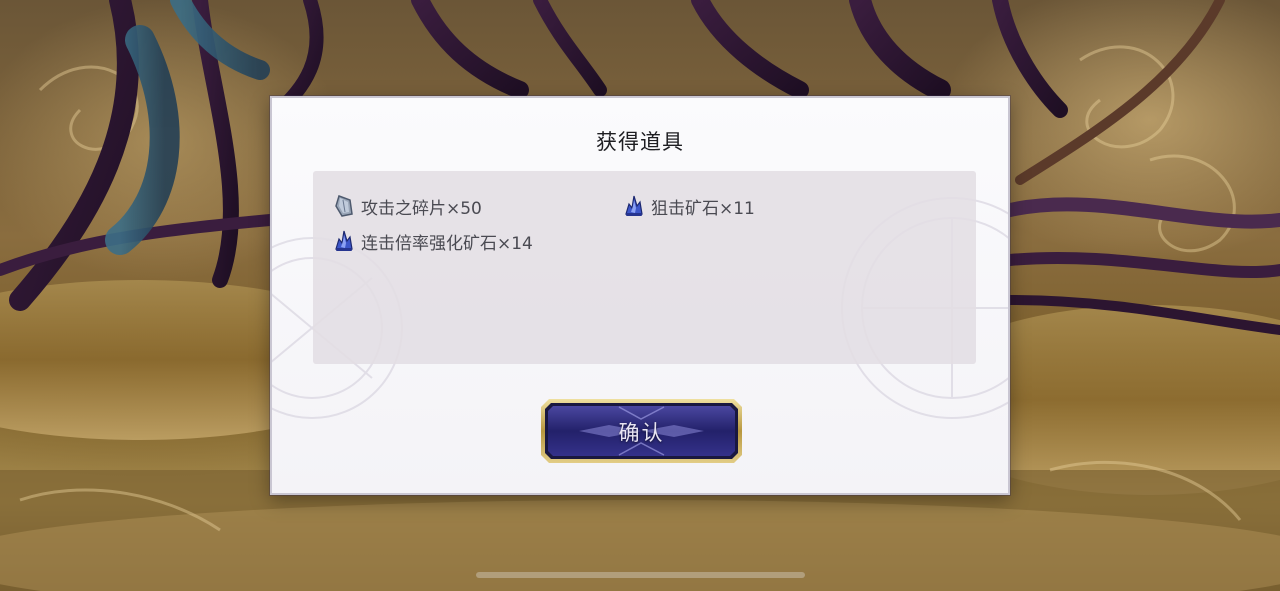 The height and width of the screenshot is (591, 1280). Describe the element at coordinates (421, 208) in the screenshot. I see `item-label: 攻击之碎片×50` at that location.